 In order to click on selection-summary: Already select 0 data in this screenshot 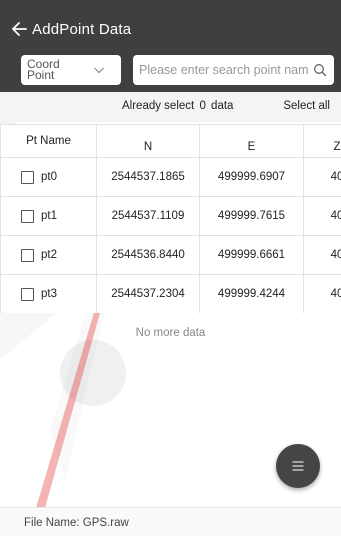, I will do `click(177, 106)`.